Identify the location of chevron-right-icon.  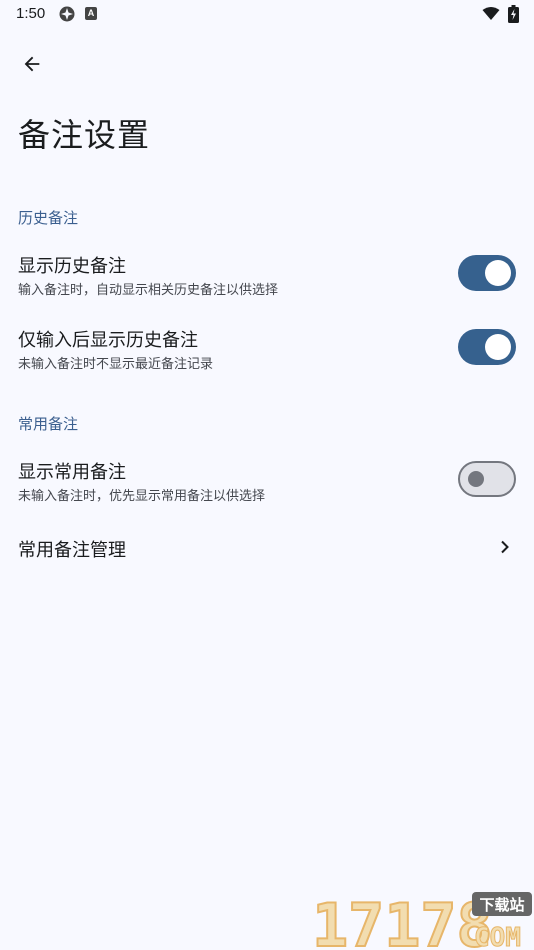
(505, 547).